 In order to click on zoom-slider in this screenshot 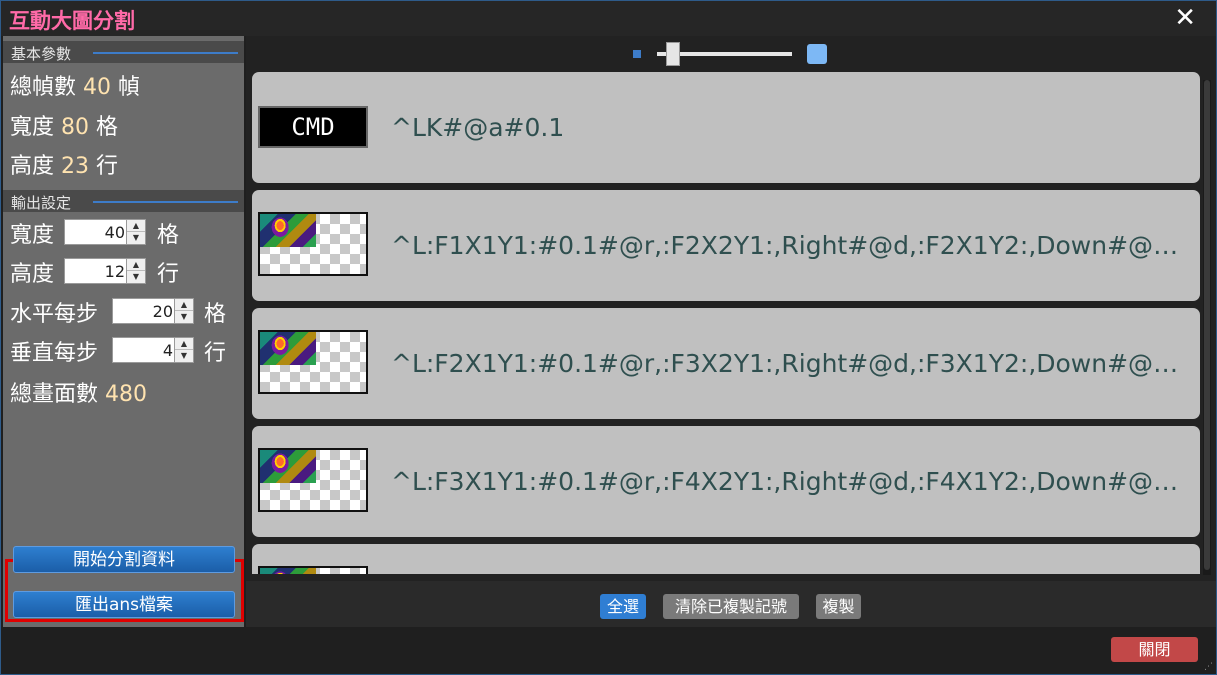, I will do `click(733, 53)`.